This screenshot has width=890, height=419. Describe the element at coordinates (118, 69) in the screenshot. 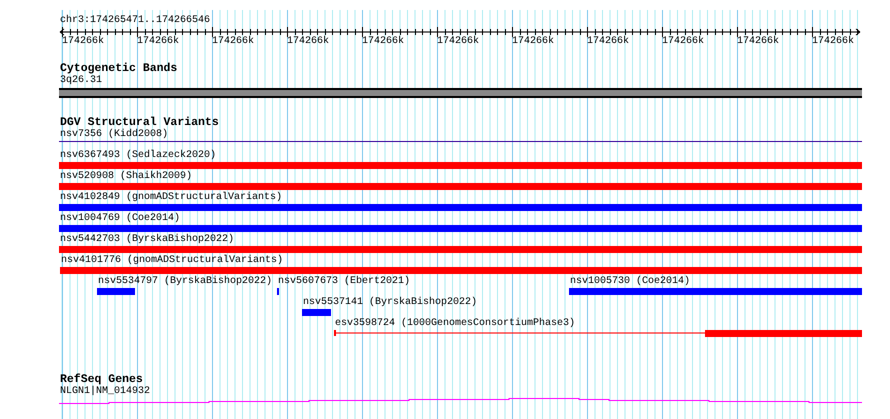

I see `track-title: Cytogenetic Bands` at that location.